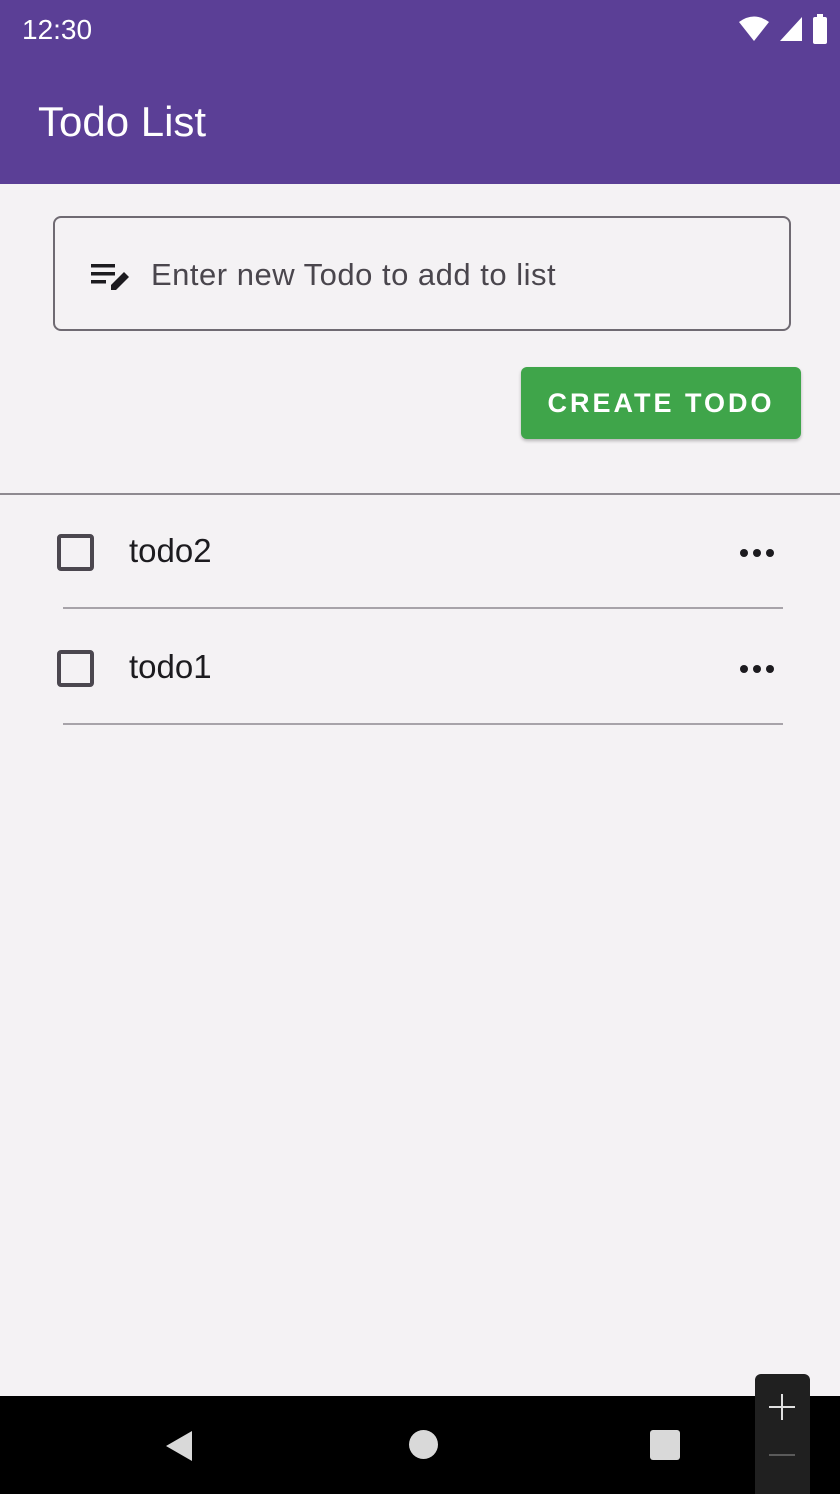  I want to click on zoom-controls, so click(782, 1434).